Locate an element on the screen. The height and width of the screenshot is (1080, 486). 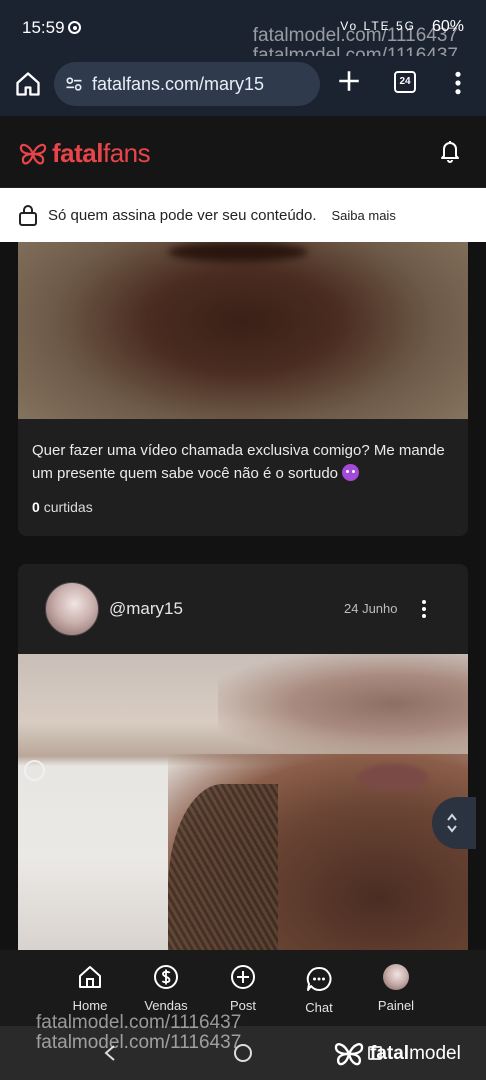
nav-label: Home is located at coordinates (90, 1005).